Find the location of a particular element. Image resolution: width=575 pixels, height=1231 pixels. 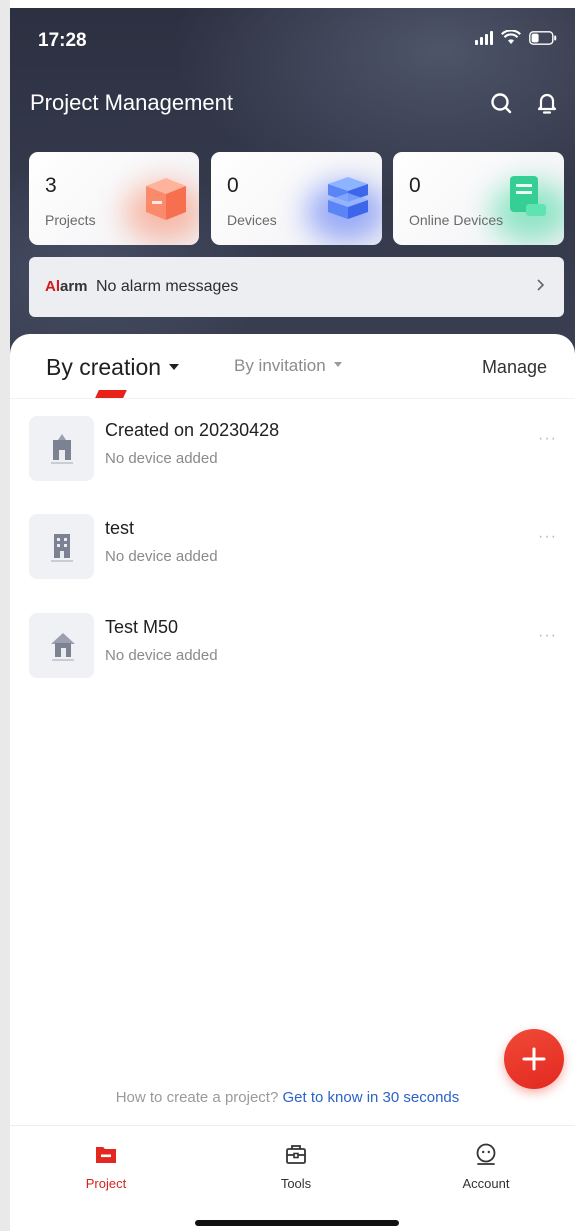

bottom-tab-bar: Project Tools Account is located at coordinates (292, 1160).